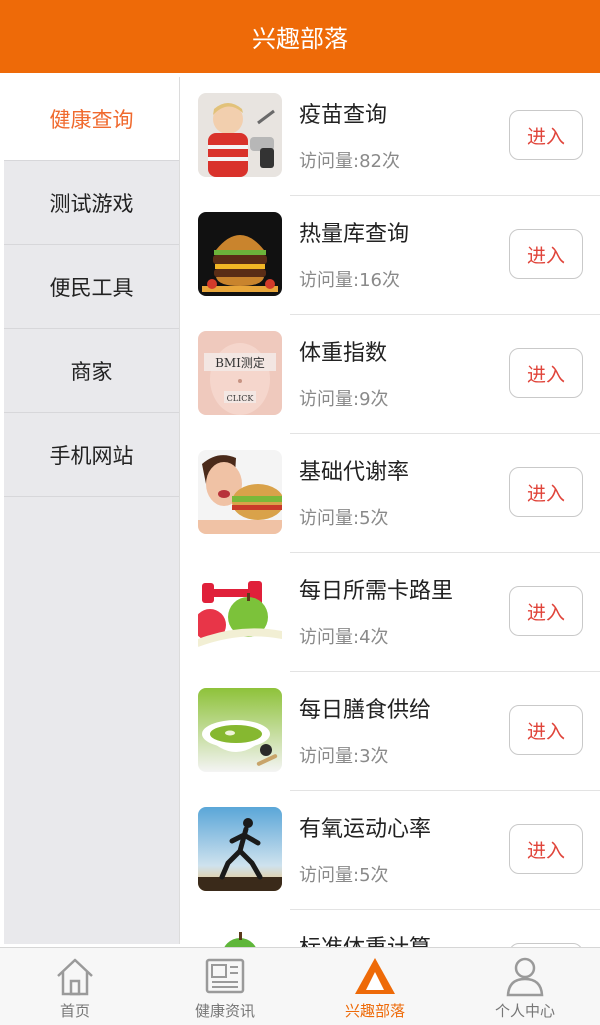  I want to click on header-bar: 兴趣部落, so click(300, 36).